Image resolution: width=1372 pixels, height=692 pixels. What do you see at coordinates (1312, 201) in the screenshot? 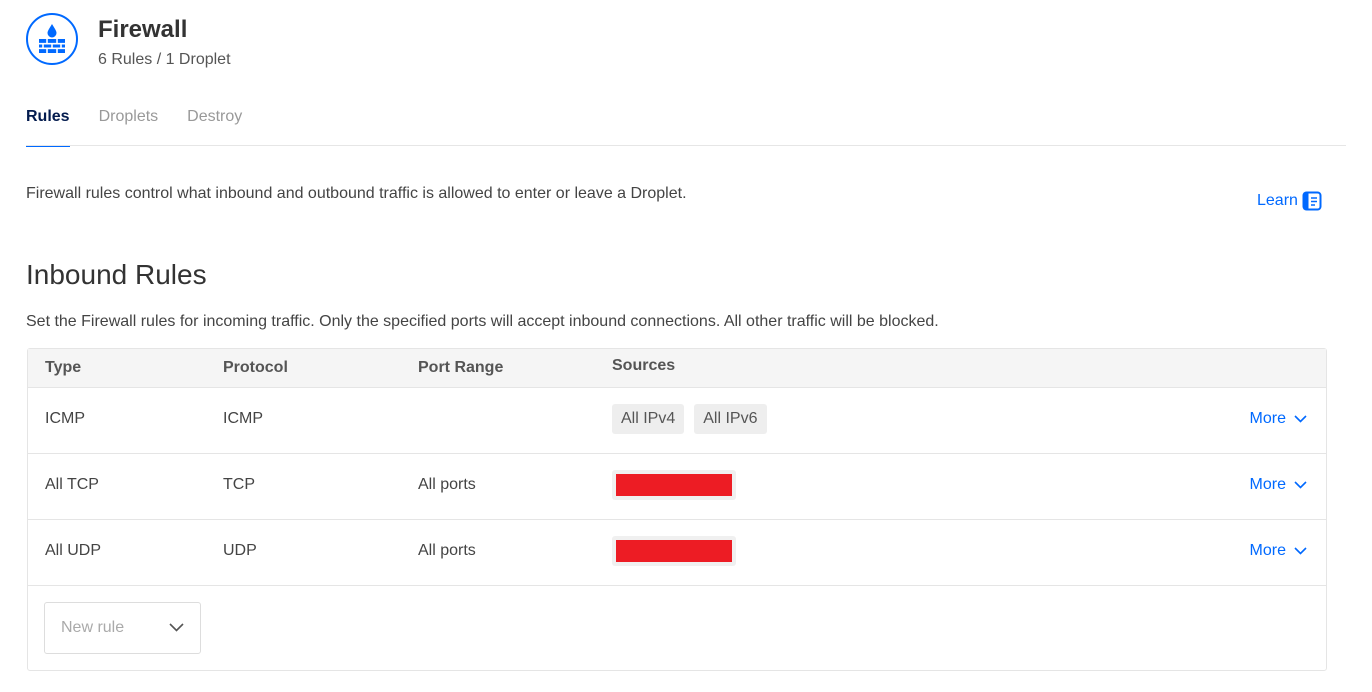
I see `doc-icon` at bounding box center [1312, 201].